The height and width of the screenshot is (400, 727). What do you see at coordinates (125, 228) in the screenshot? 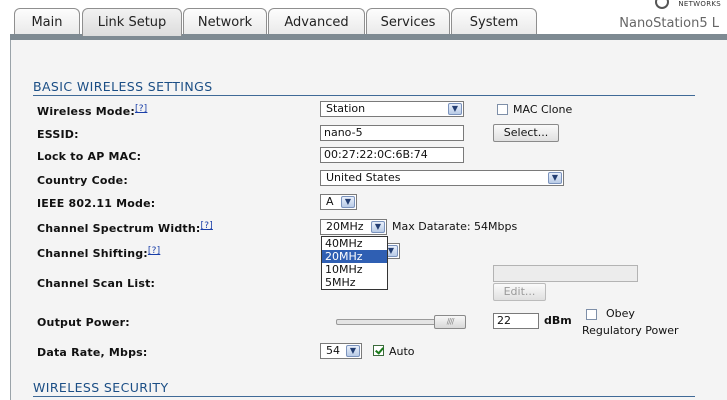
I see `channel-width-label: Channel Spectrum Width:[?]` at bounding box center [125, 228].